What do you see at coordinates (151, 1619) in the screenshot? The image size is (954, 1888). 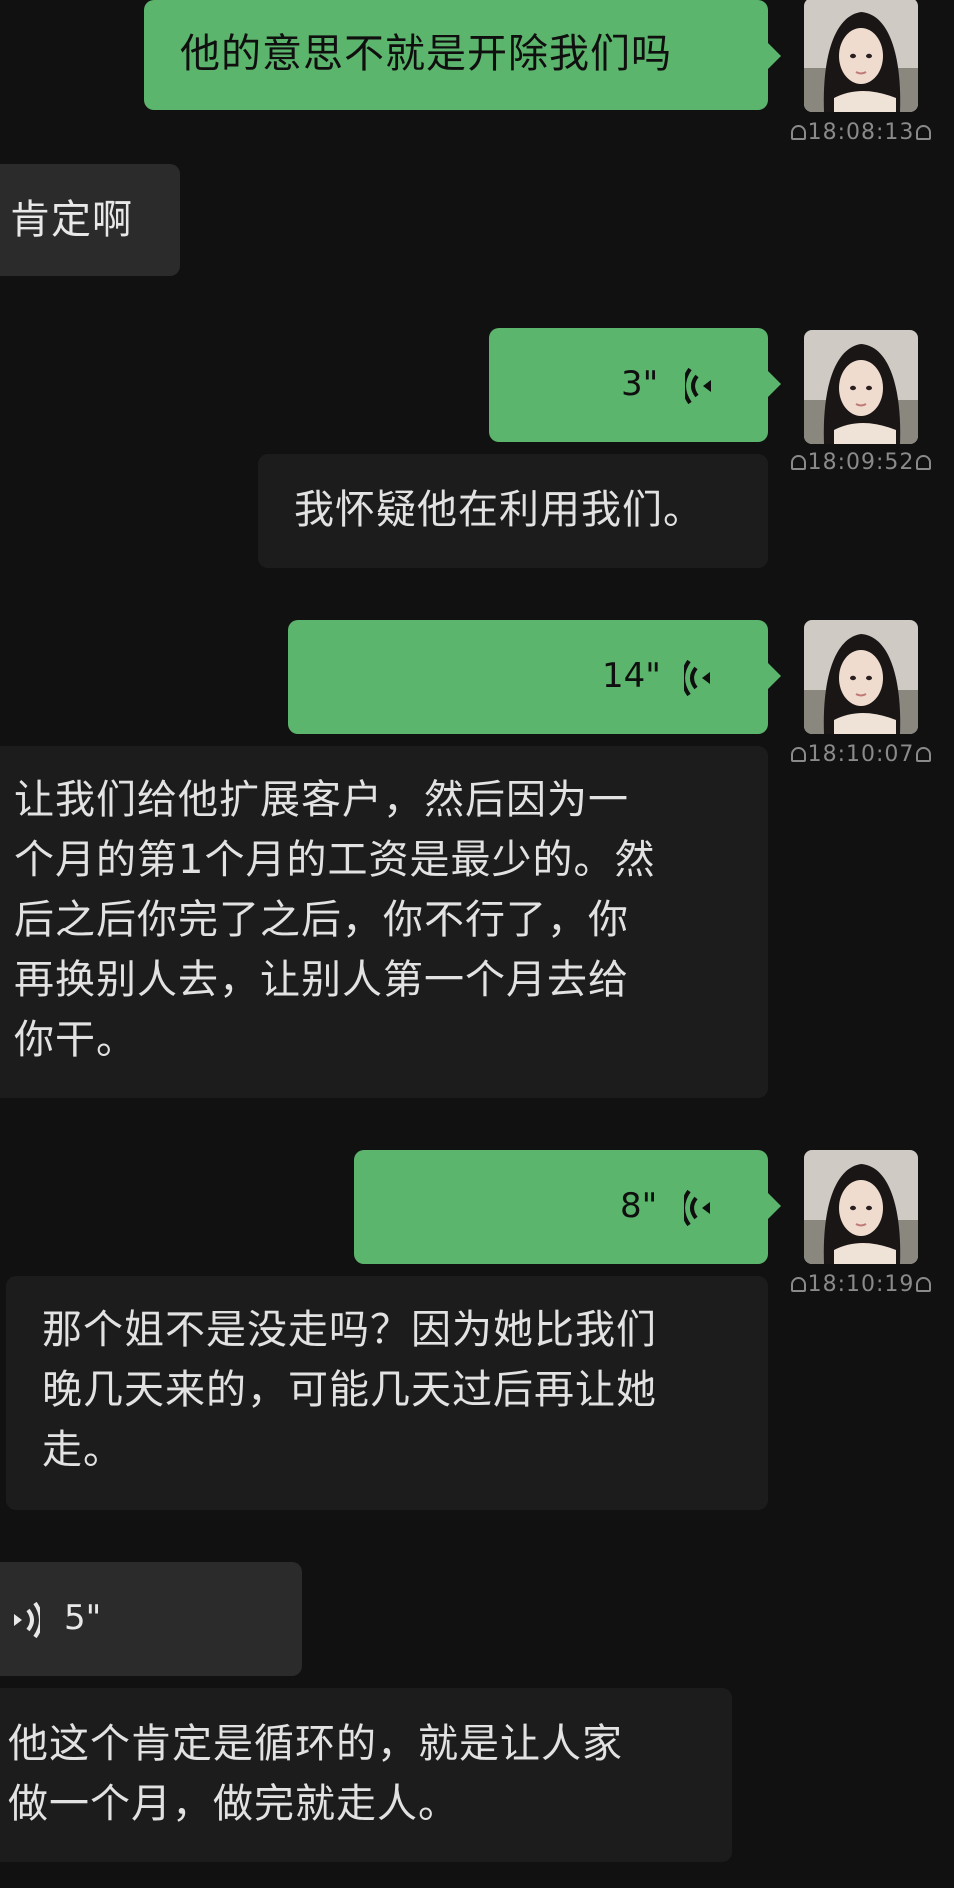 I see `incoming-voice-message: 5"` at bounding box center [151, 1619].